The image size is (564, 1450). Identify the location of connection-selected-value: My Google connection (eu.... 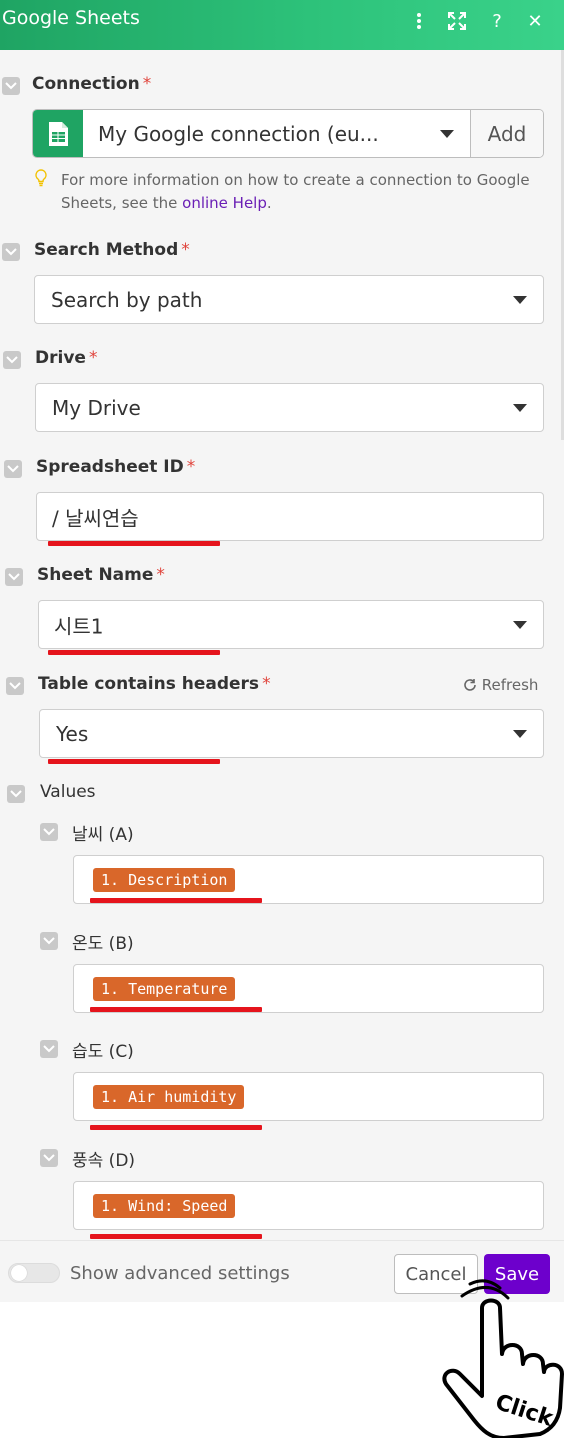
(238, 134).